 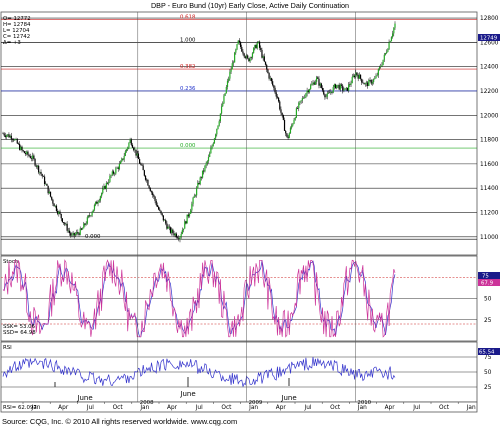 What do you see at coordinates (172, 408) in the screenshot?
I see `x-month-label: Apr` at bounding box center [172, 408].